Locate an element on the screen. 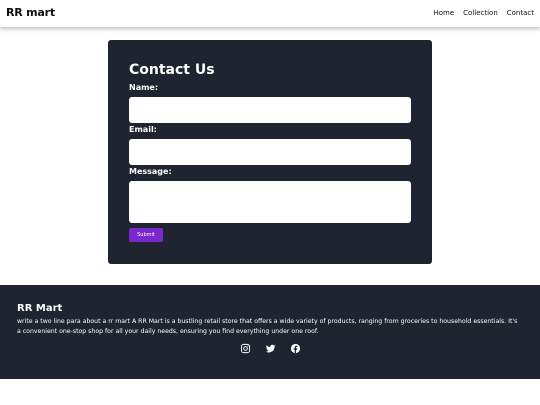 Image resolution: width=540 pixels, height=405 pixels. name-label: Name: is located at coordinates (144, 87).